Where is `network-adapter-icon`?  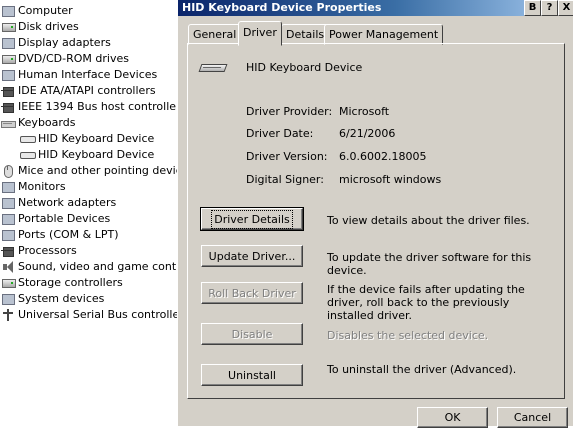 network-adapter-icon is located at coordinates (8, 203).